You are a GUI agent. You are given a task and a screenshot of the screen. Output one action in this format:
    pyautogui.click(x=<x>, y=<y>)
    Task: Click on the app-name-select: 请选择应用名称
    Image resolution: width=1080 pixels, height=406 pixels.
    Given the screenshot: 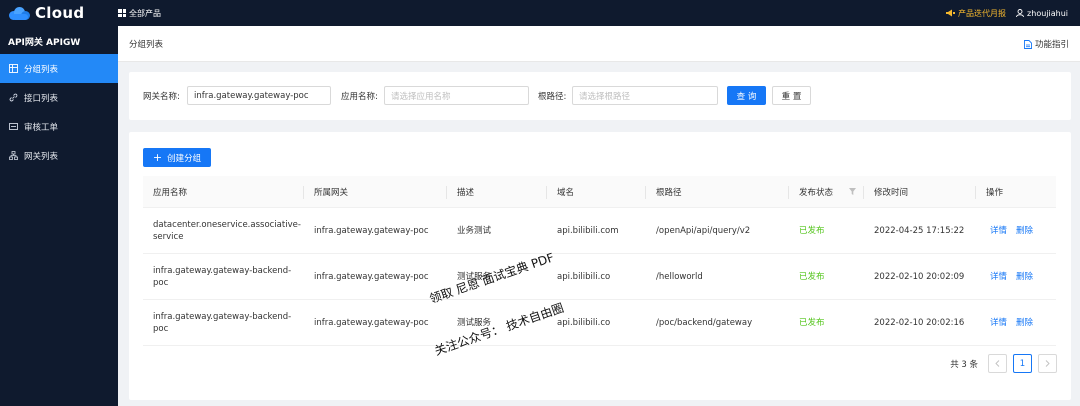 What is the action you would take?
    pyautogui.click(x=456, y=95)
    